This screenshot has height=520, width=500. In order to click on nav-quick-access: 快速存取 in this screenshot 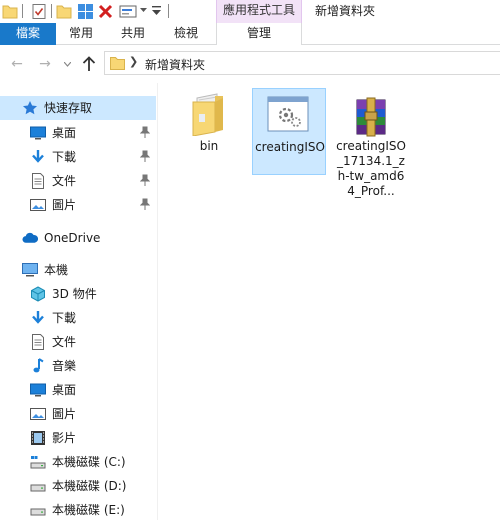, I will do `click(78, 108)`.